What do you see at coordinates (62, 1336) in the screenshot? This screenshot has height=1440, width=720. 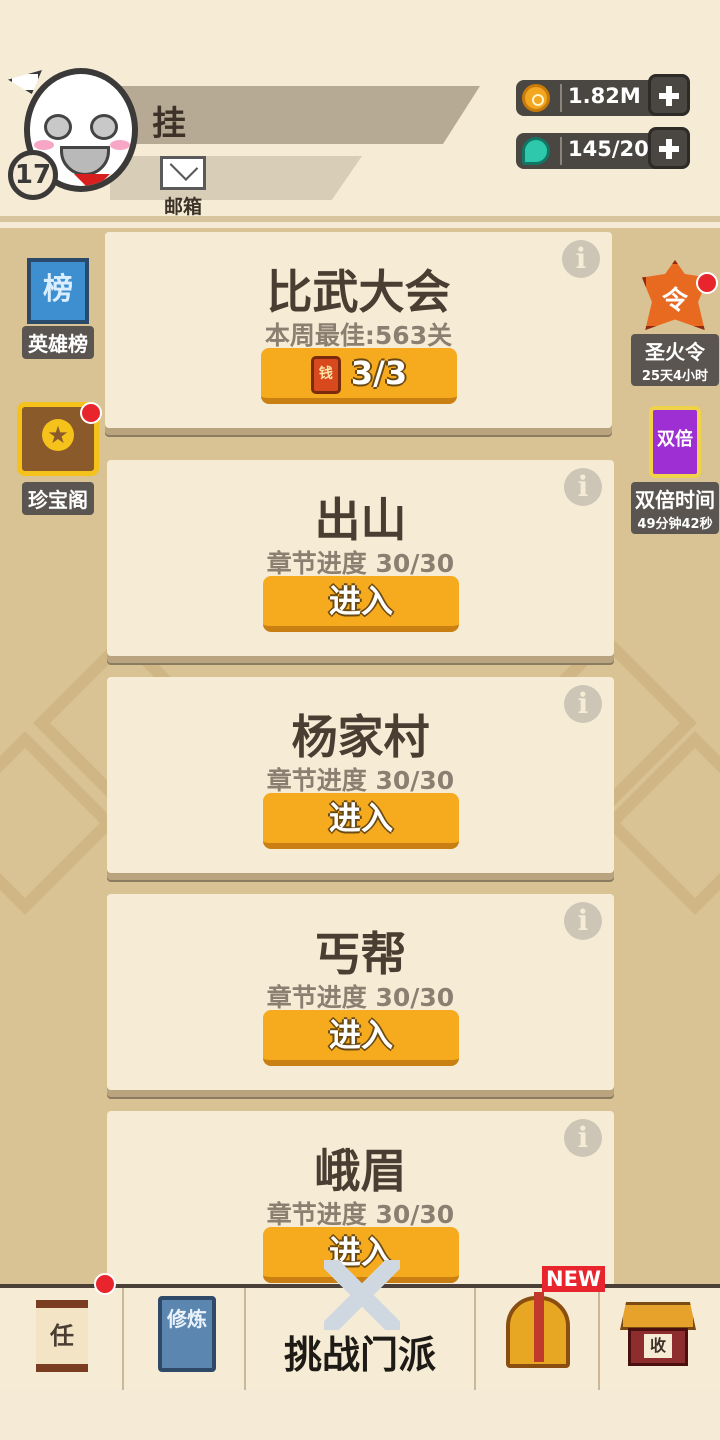 I see `task-scroll-icon: 任` at bounding box center [62, 1336].